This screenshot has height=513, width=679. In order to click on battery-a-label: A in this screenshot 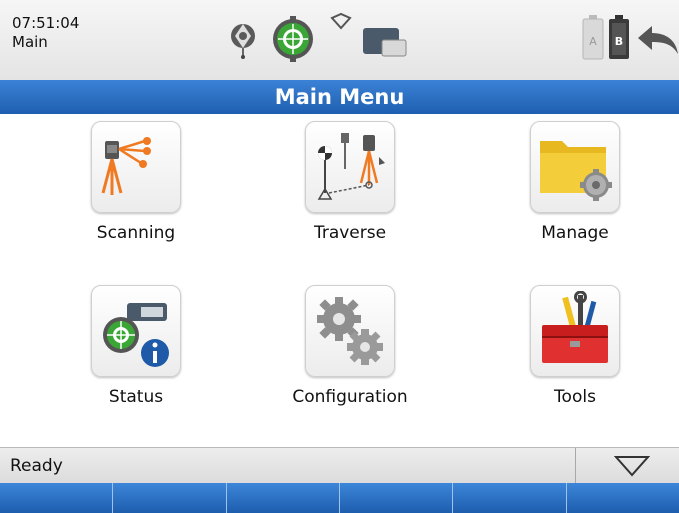, I will do `click(593, 41)`.